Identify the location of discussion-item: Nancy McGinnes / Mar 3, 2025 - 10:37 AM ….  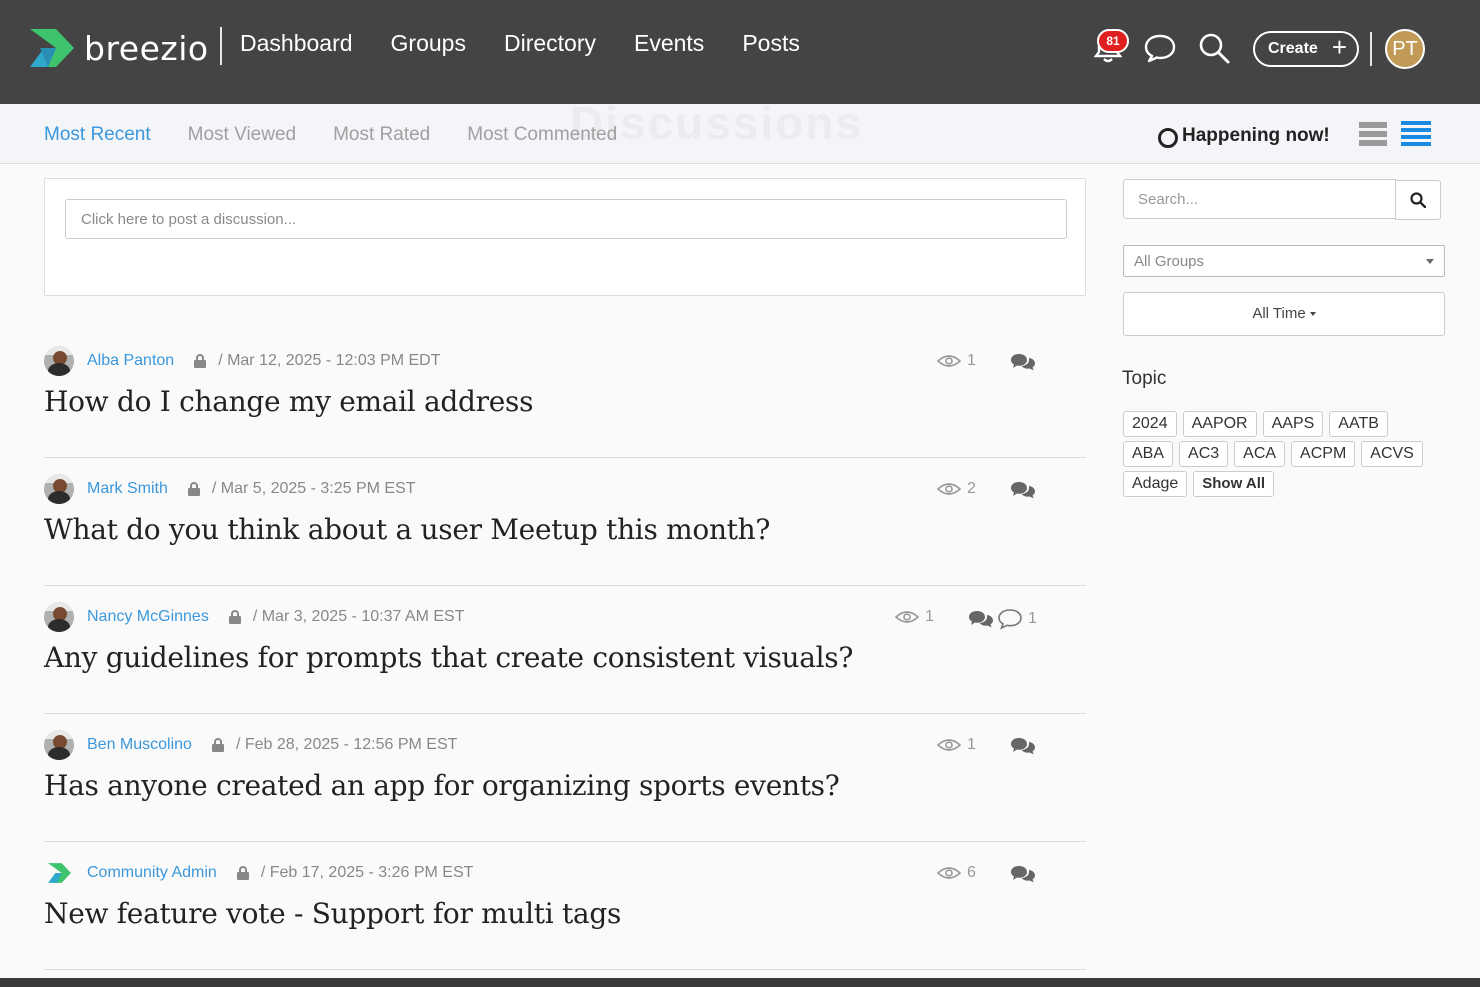
(565, 650).